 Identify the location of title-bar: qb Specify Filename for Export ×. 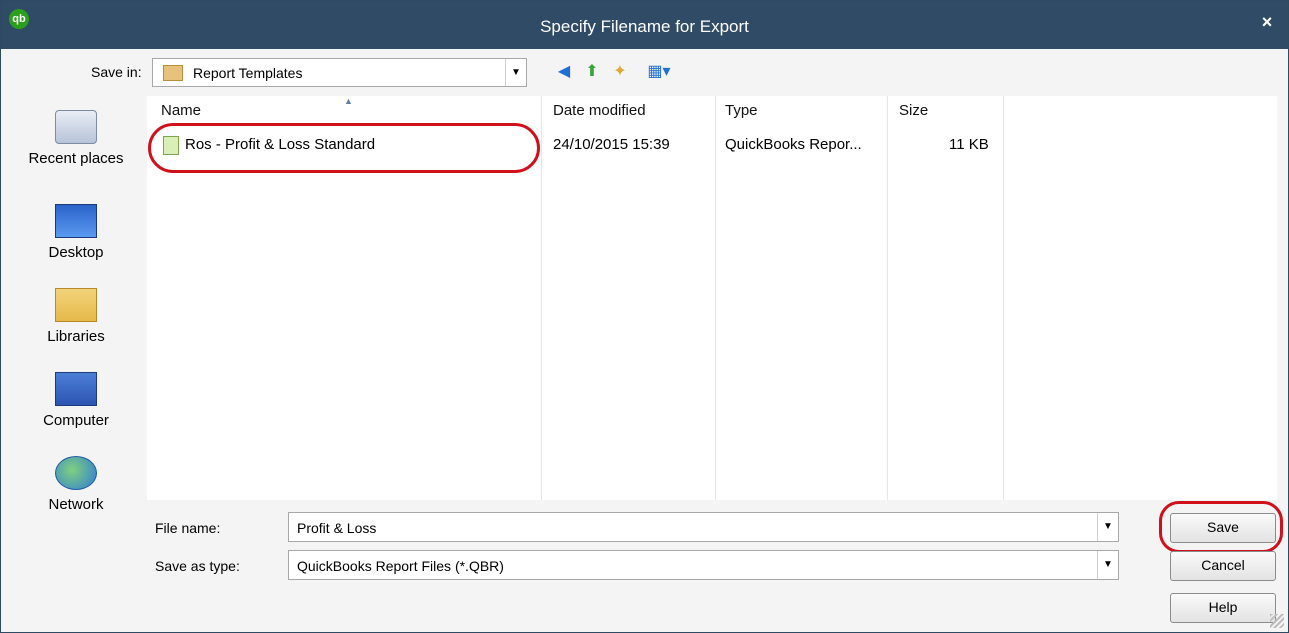
(644, 25).